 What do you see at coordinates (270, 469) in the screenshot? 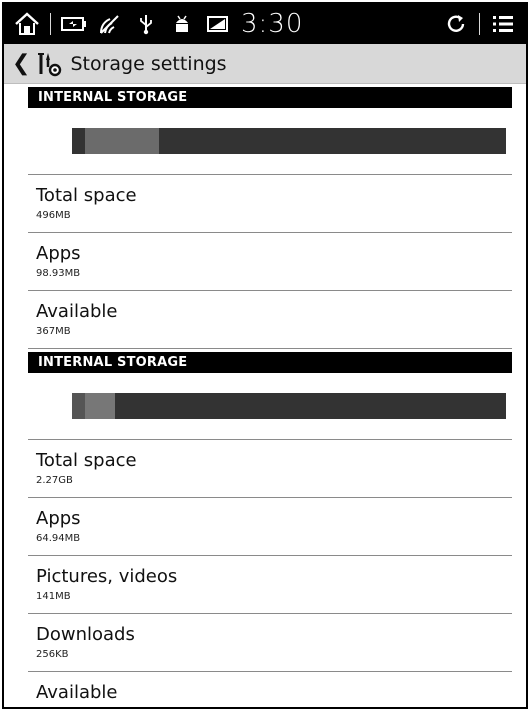
I see `storage-item: Total space 2.27GB` at bounding box center [270, 469].